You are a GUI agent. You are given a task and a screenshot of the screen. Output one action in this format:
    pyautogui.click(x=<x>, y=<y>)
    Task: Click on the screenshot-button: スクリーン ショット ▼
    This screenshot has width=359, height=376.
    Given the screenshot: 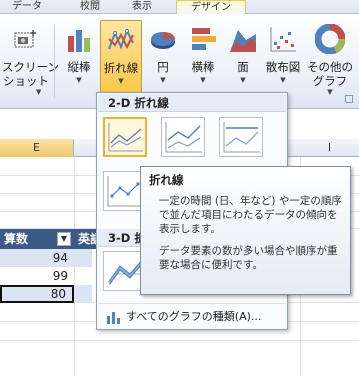 What is the action you would take?
    pyautogui.click(x=30, y=60)
    